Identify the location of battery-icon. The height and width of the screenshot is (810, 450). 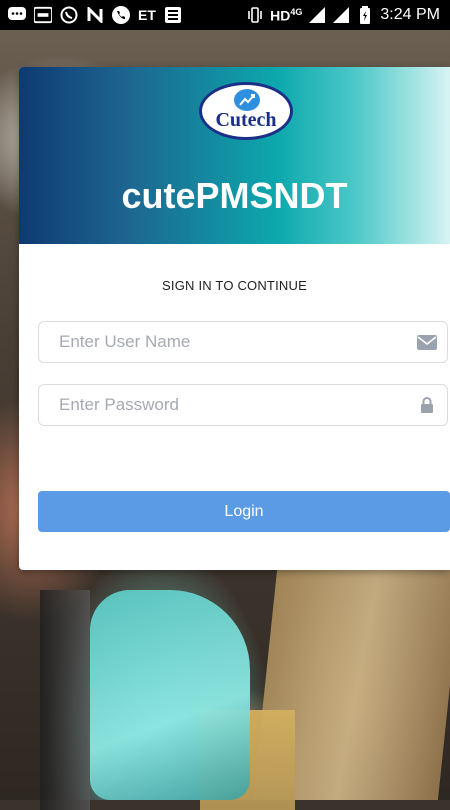
(365, 15).